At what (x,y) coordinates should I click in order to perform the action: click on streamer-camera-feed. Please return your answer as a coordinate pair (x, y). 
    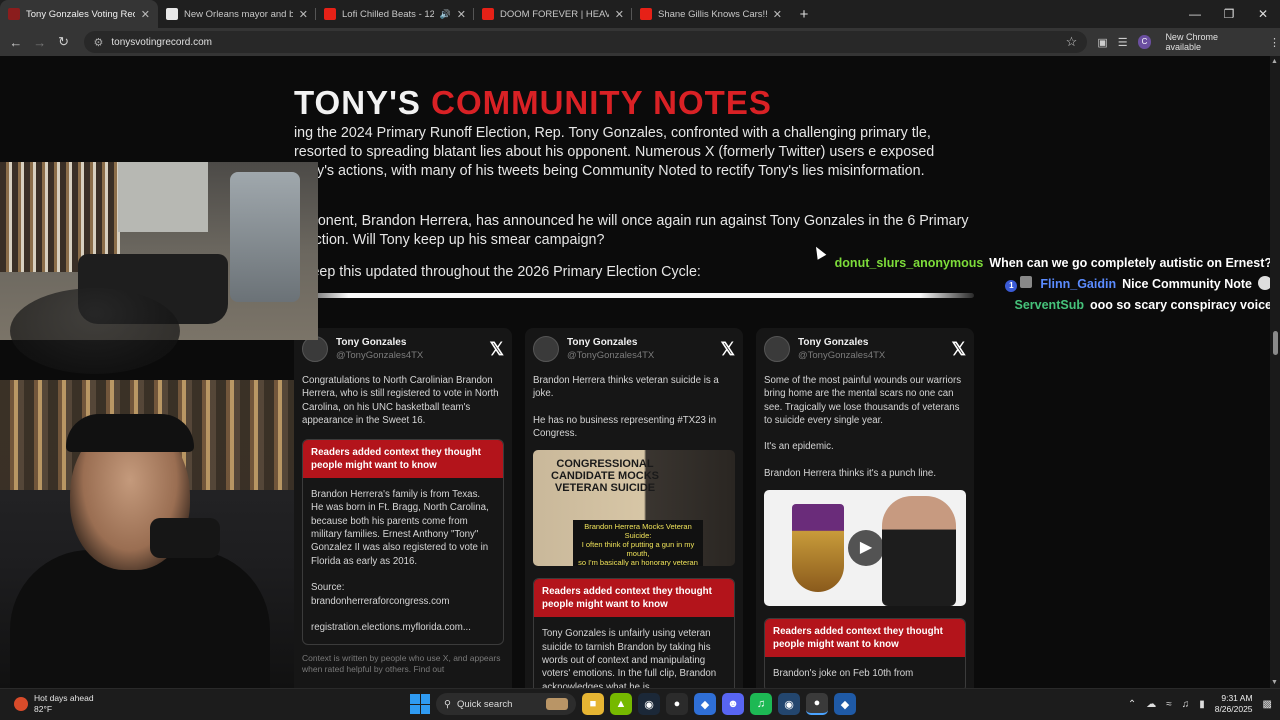
    Looking at the image, I should click on (147, 534).